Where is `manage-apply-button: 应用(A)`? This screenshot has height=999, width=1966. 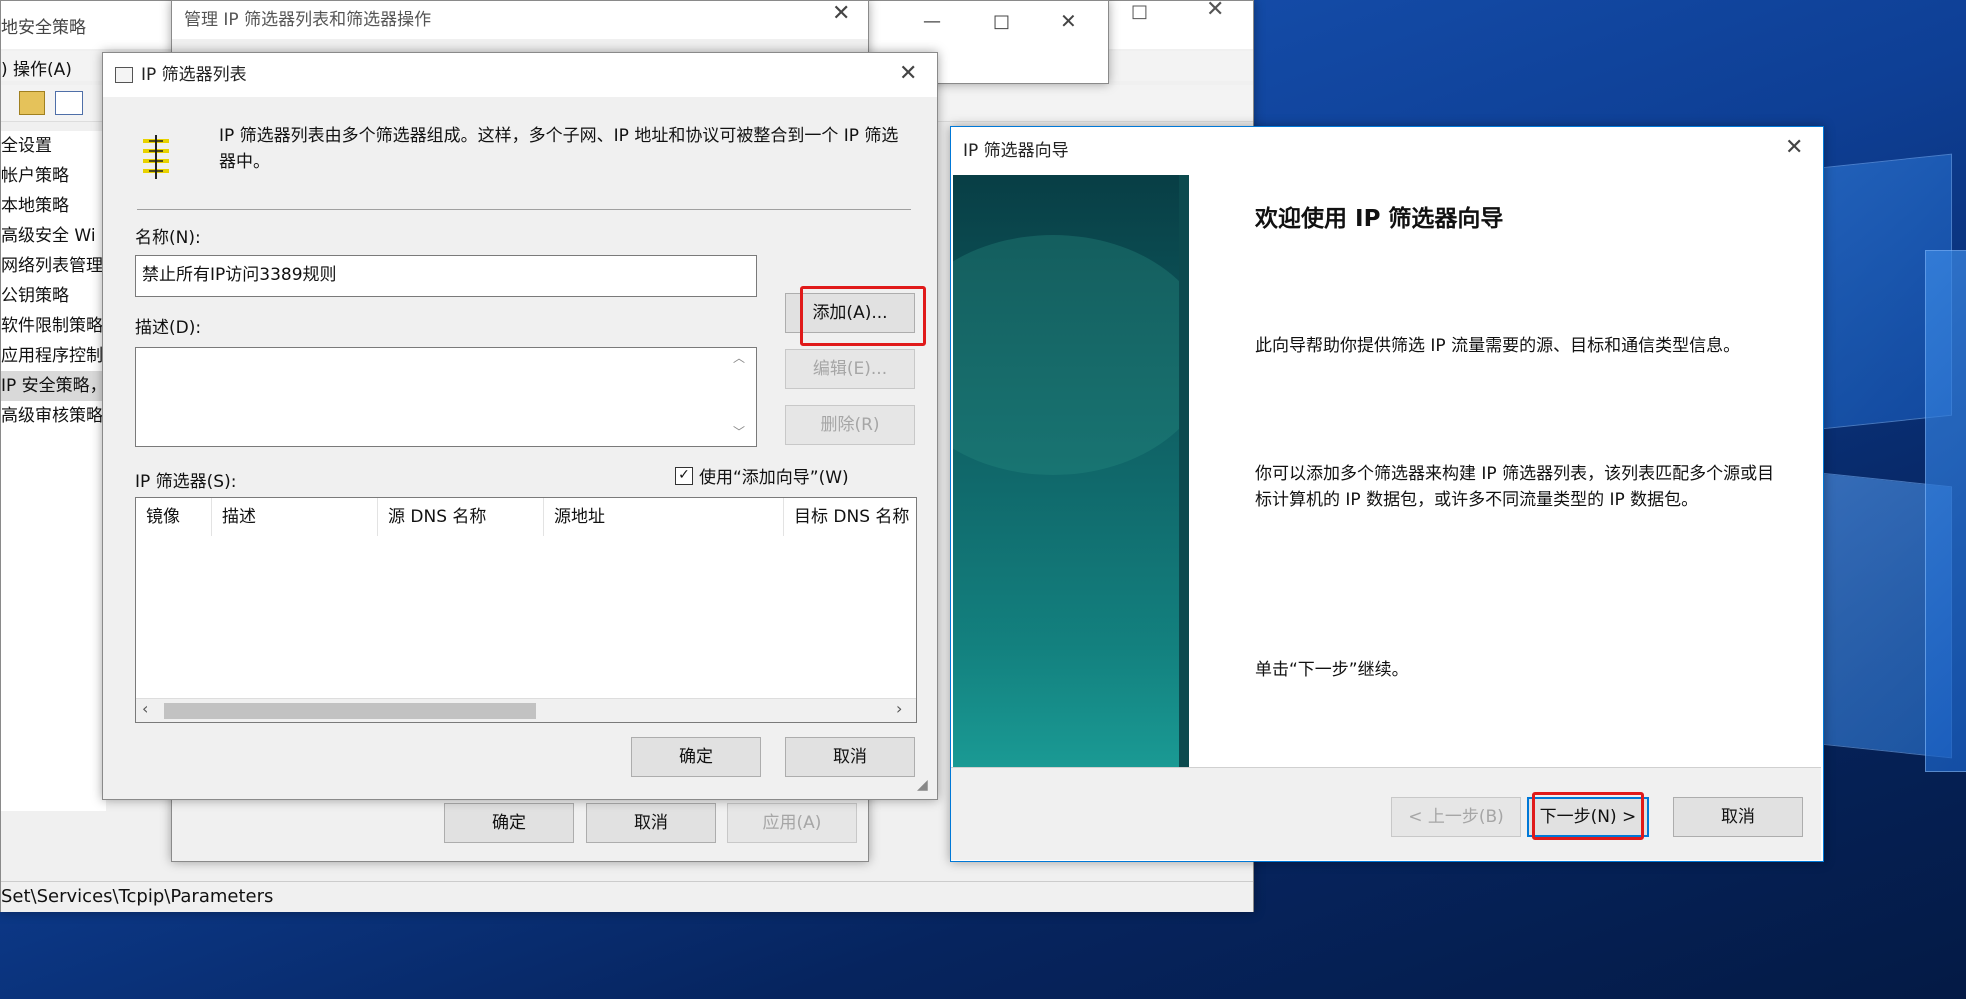
manage-apply-button: 应用(A) is located at coordinates (792, 823).